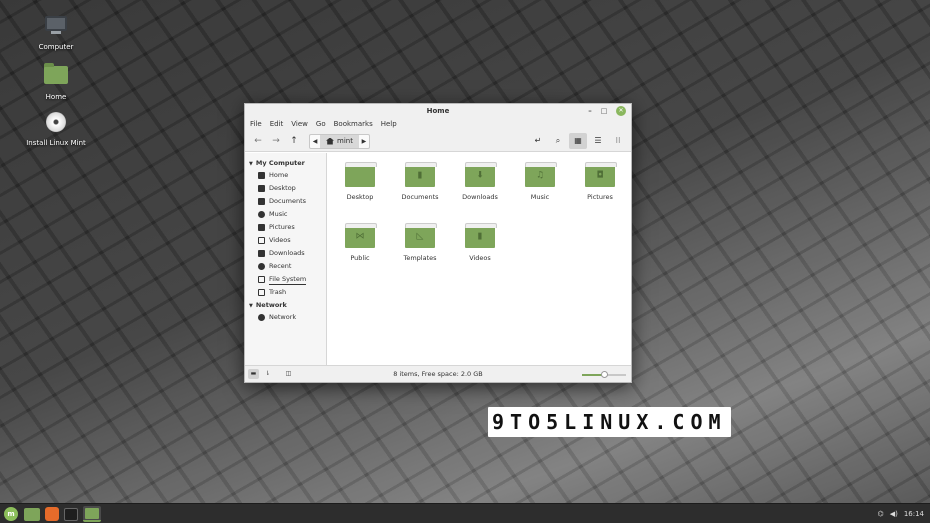  What do you see at coordinates (261, 253) in the screenshot?
I see `download-icon` at bounding box center [261, 253].